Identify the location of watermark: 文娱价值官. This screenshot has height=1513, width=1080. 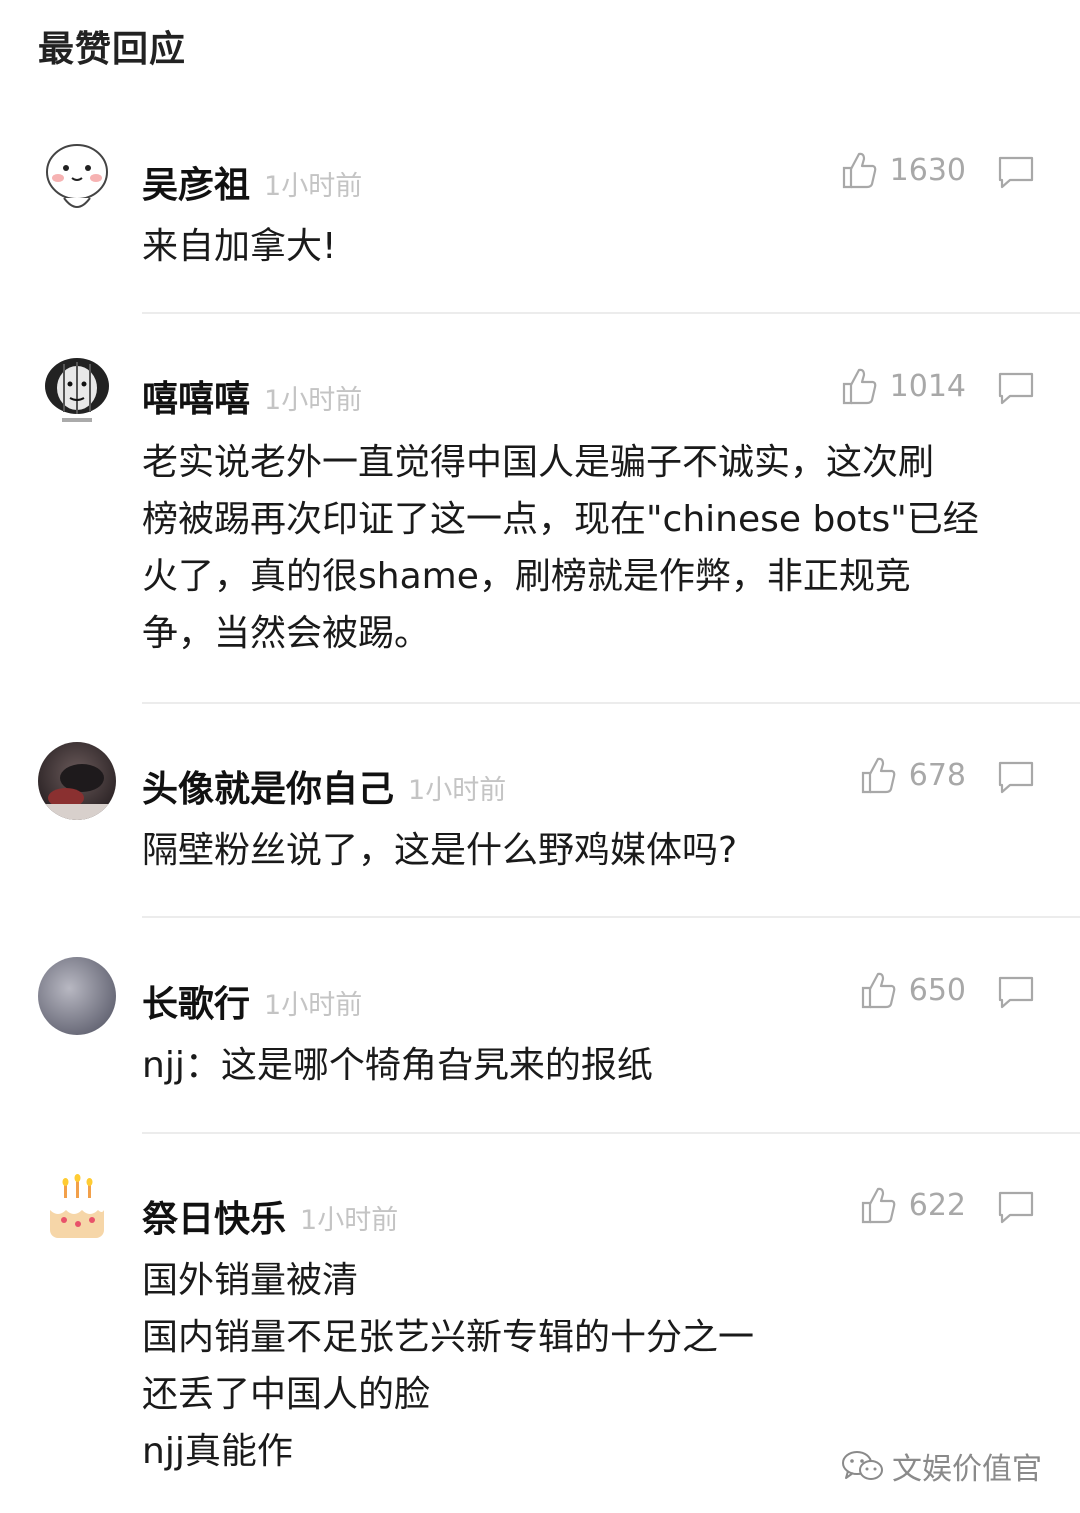
(941, 1466).